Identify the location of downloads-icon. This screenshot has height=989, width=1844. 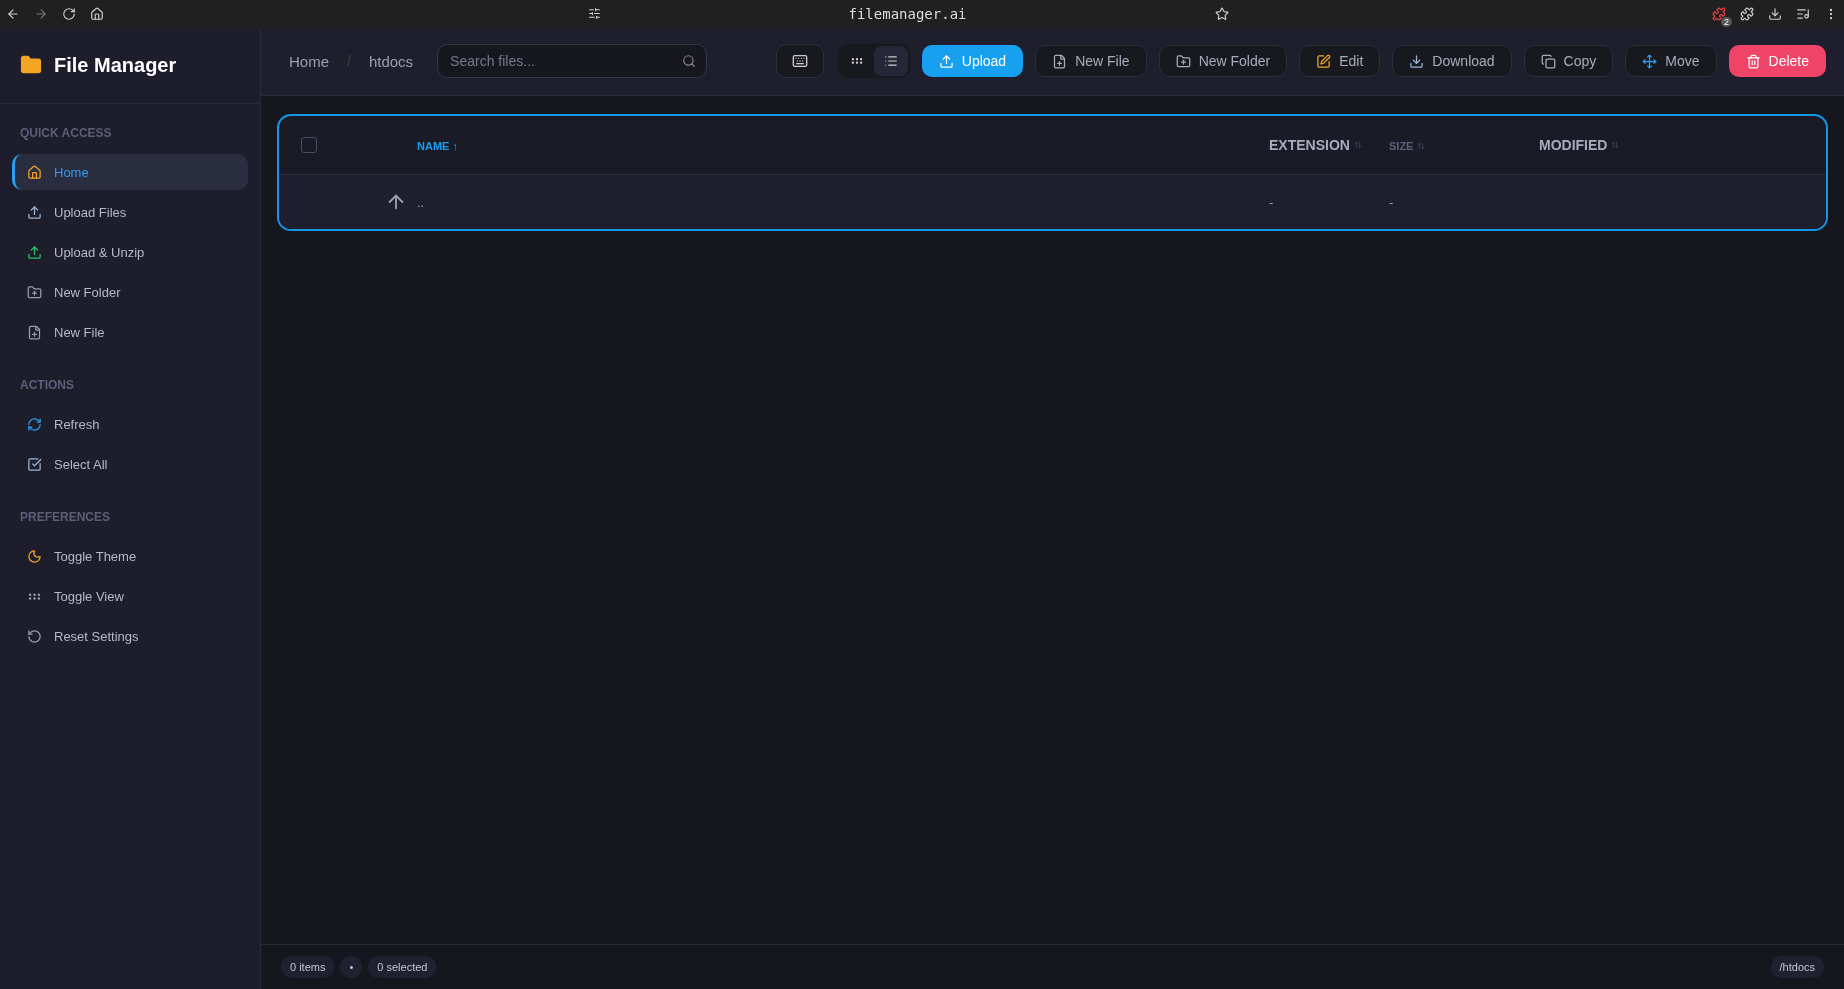
(1775, 13).